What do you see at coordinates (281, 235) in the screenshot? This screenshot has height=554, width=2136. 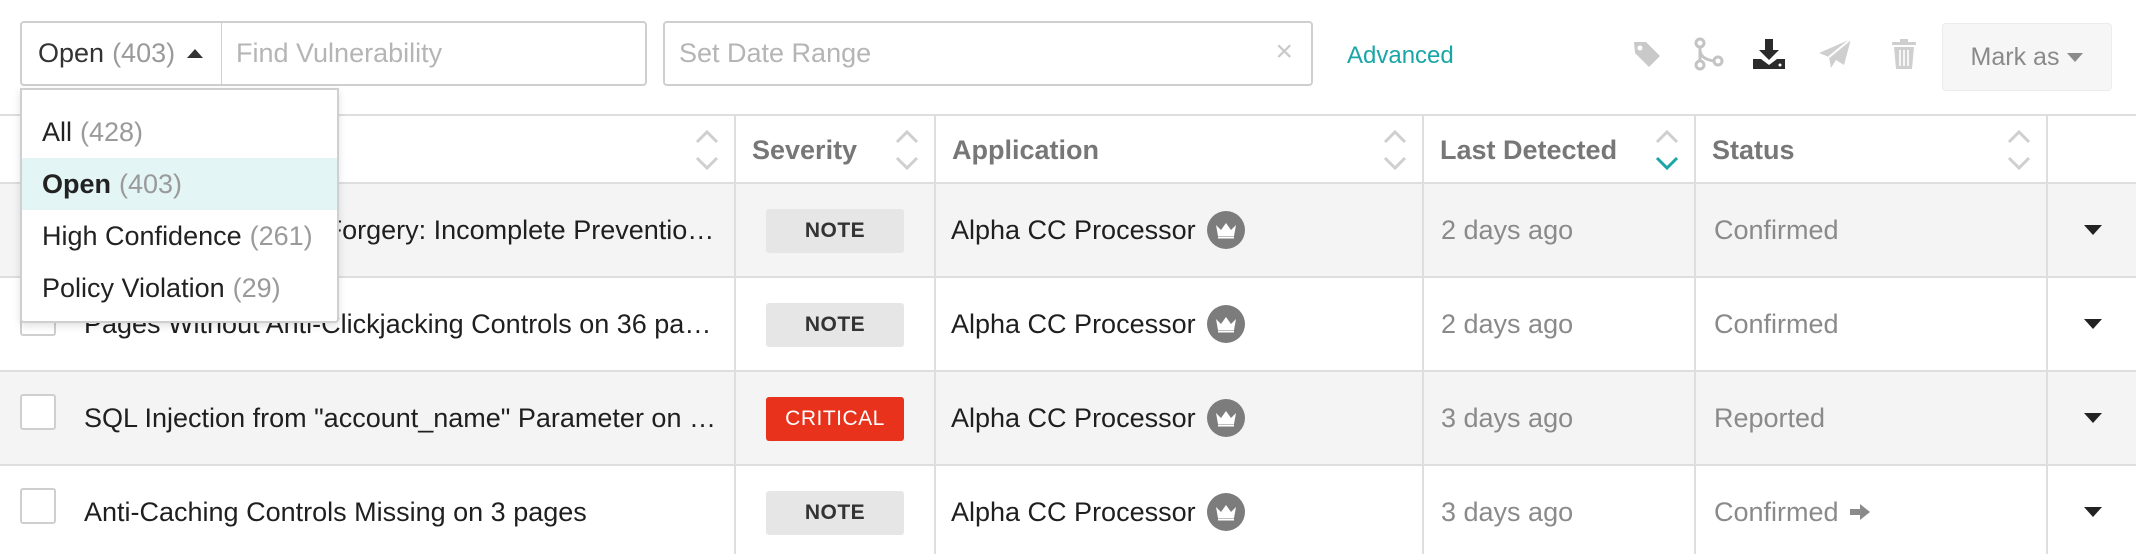 I see `dropdown-item-count: (261)` at bounding box center [281, 235].